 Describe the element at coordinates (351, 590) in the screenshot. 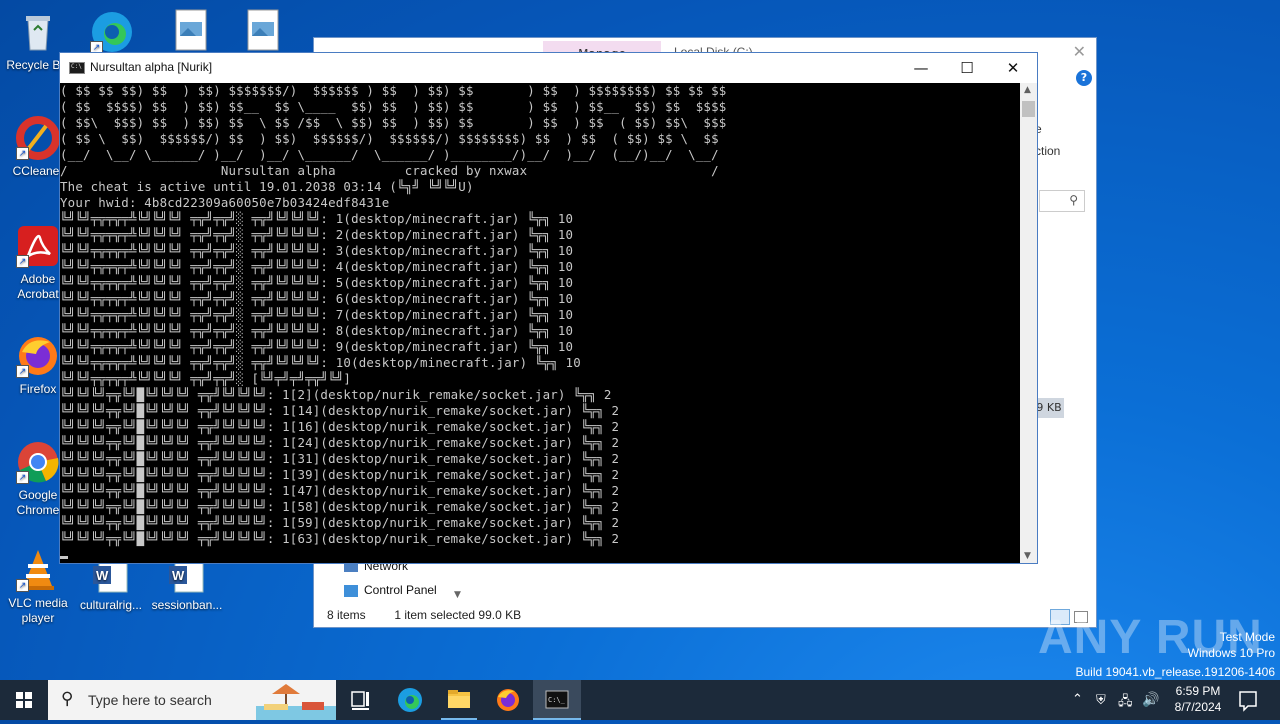

I see `control-panel-icon` at that location.